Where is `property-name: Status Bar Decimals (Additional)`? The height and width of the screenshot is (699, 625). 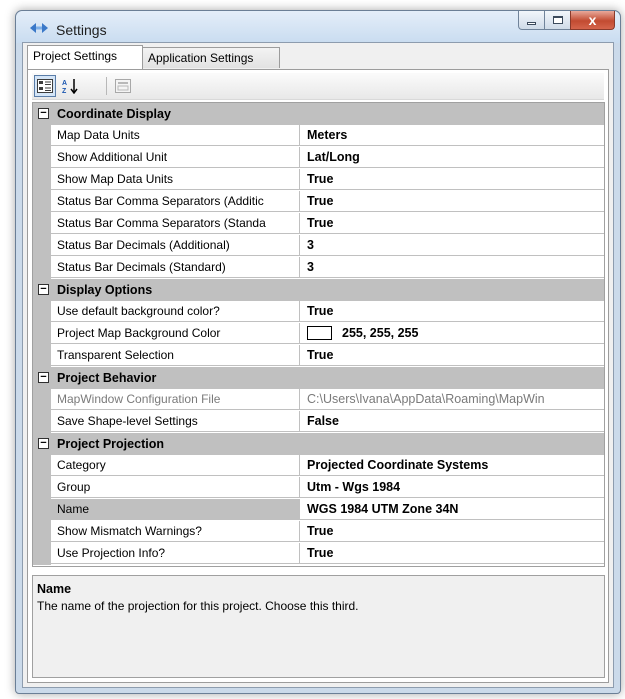
property-name: Status Bar Decimals (Additional) is located at coordinates (175, 245).